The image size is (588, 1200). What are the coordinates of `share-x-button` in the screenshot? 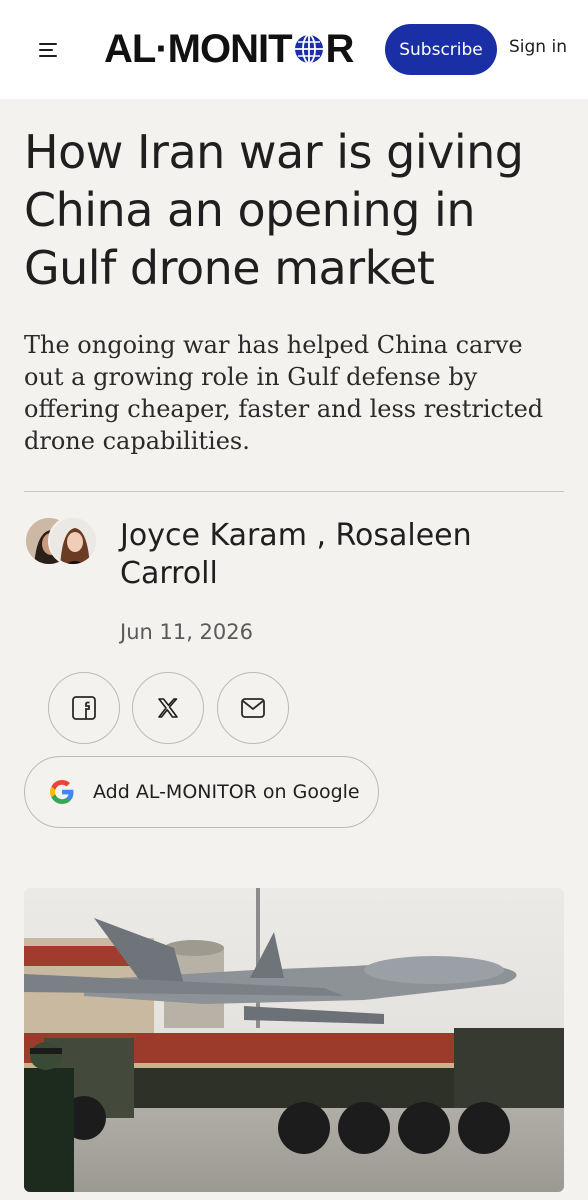 It's located at (168, 708).